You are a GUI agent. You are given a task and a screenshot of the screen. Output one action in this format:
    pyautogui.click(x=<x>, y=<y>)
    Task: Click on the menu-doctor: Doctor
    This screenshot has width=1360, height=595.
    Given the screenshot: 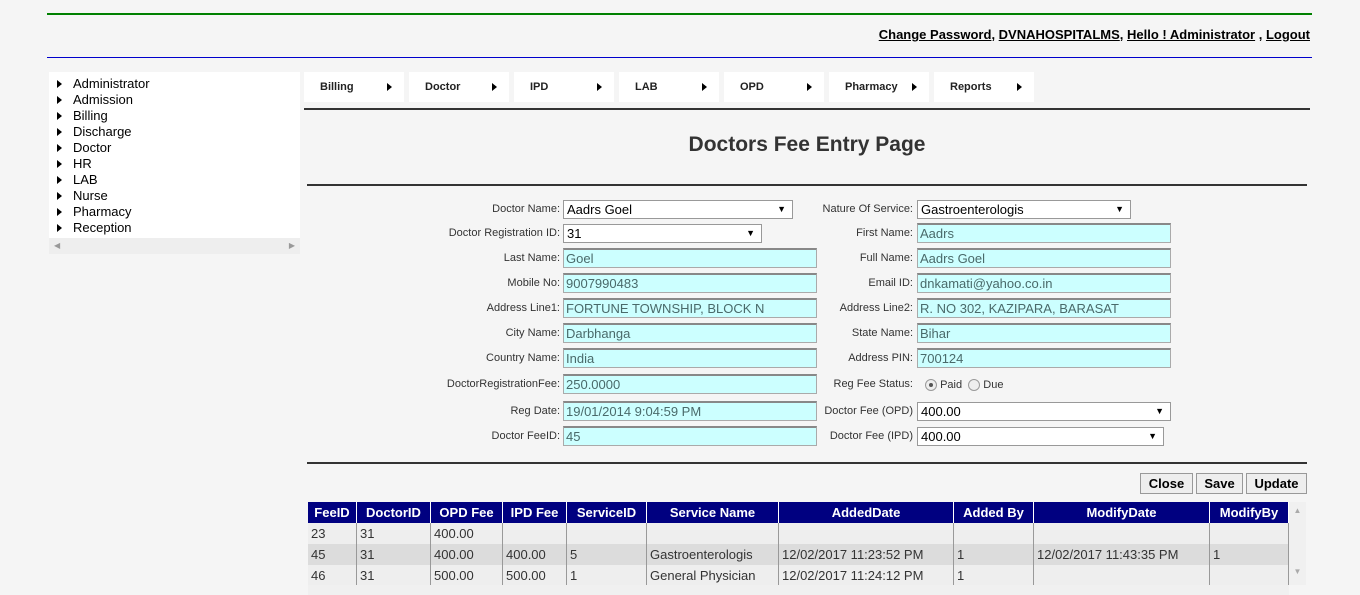 What is the action you would take?
    pyautogui.click(x=459, y=87)
    